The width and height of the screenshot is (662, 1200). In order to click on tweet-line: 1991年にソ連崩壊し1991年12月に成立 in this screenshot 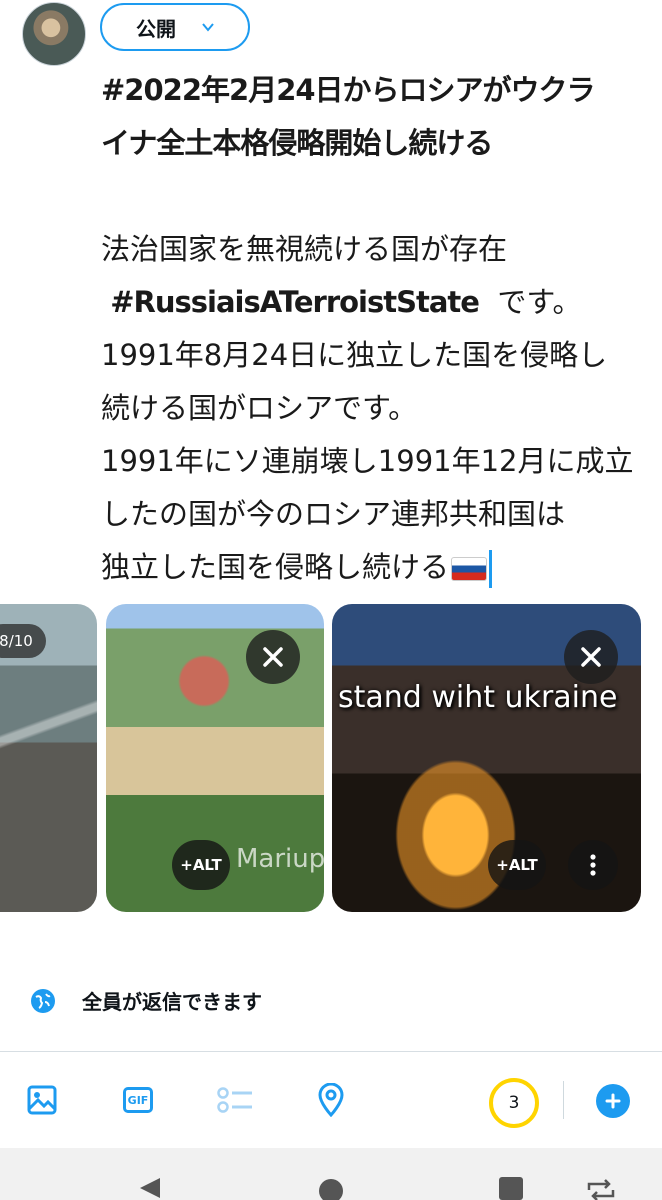, I will do `click(367, 461)`.